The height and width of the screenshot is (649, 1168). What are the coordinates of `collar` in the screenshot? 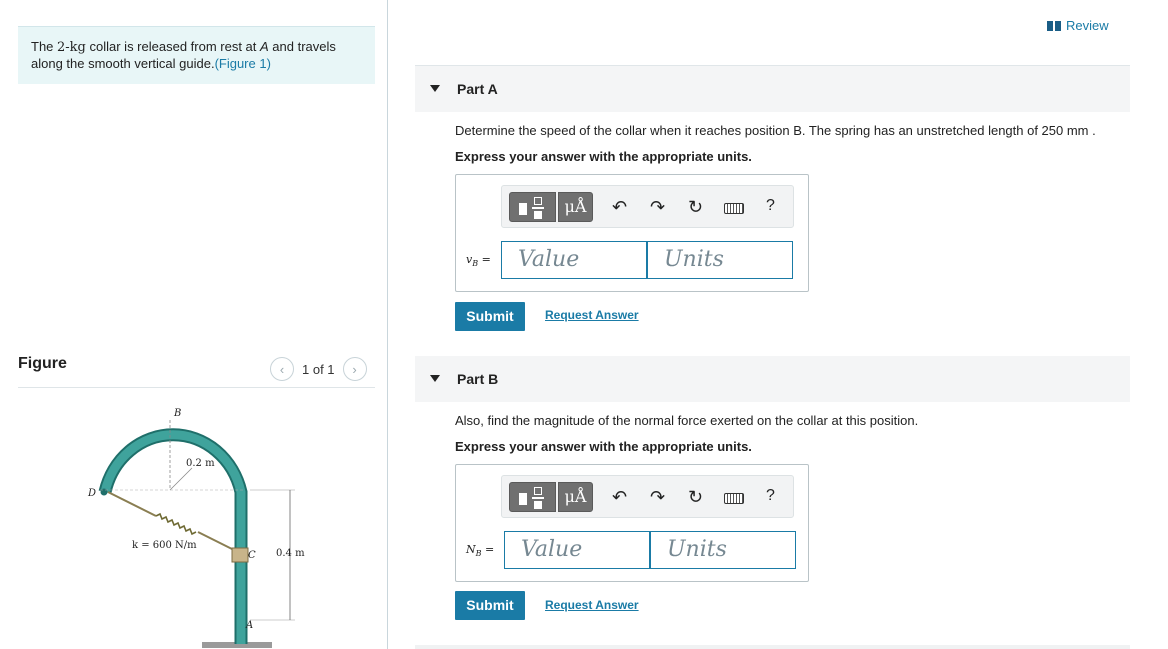 It's located at (240, 555).